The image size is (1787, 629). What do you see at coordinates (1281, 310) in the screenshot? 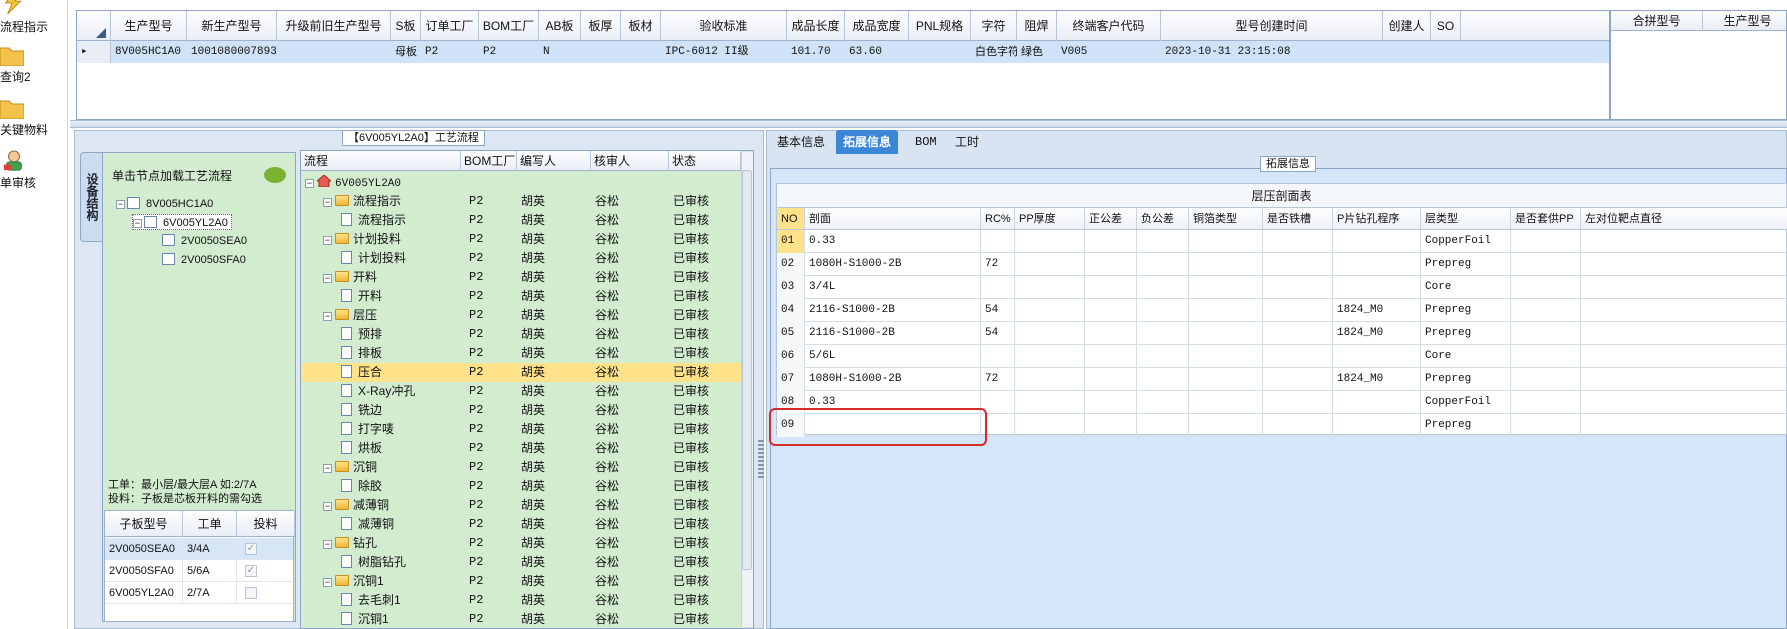
I see `table-row: 04 2116-S1000-2B 54 1824_M0 Prepreg` at bounding box center [1281, 310].